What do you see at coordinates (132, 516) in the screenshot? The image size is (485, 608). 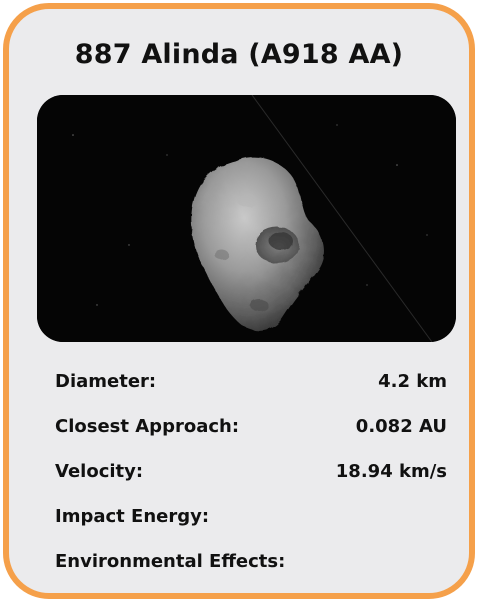 I see `stat-label: Impact Energy:` at bounding box center [132, 516].